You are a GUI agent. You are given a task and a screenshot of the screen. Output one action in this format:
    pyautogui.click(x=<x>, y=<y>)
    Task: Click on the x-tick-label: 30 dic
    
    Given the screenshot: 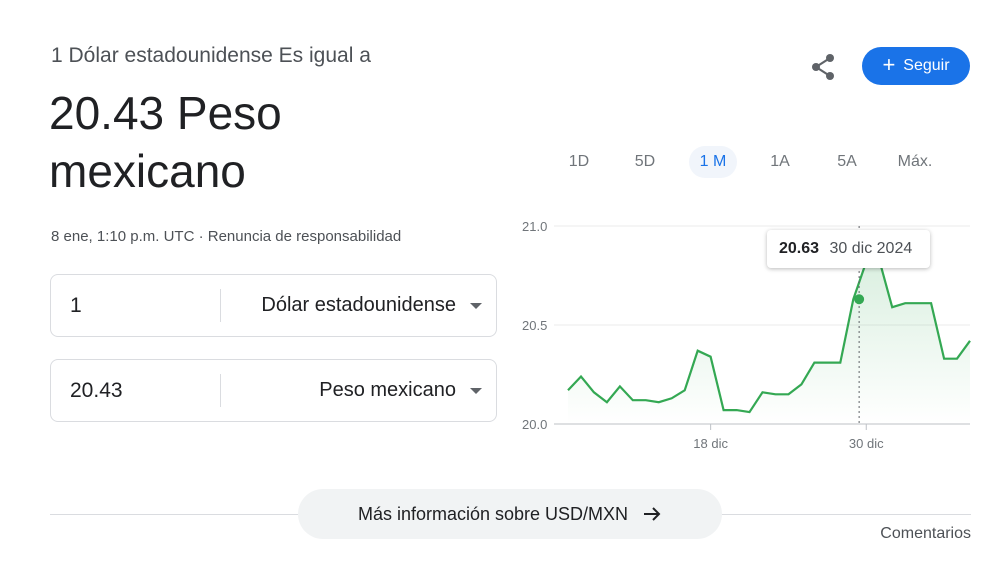 What is the action you would take?
    pyautogui.click(x=866, y=443)
    